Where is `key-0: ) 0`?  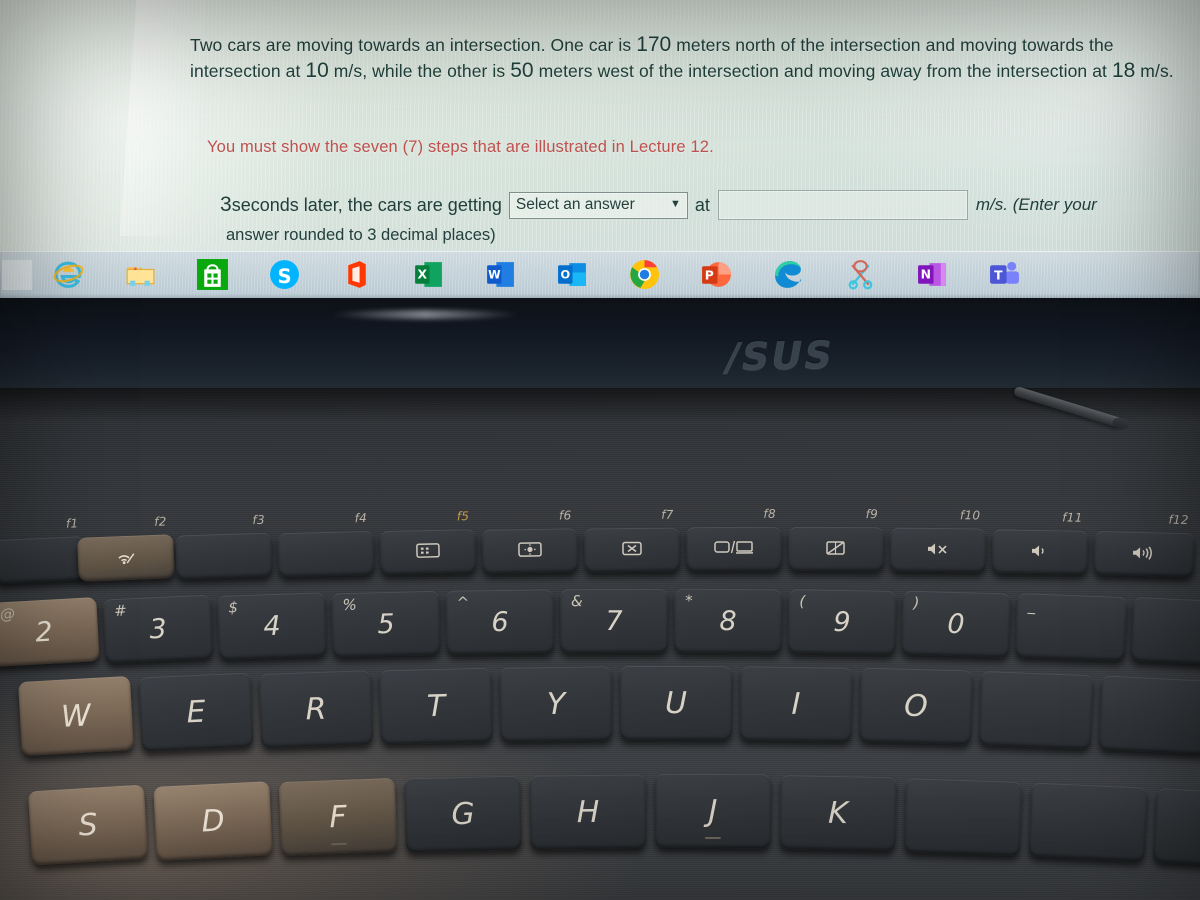 key-0: ) 0 is located at coordinates (956, 624).